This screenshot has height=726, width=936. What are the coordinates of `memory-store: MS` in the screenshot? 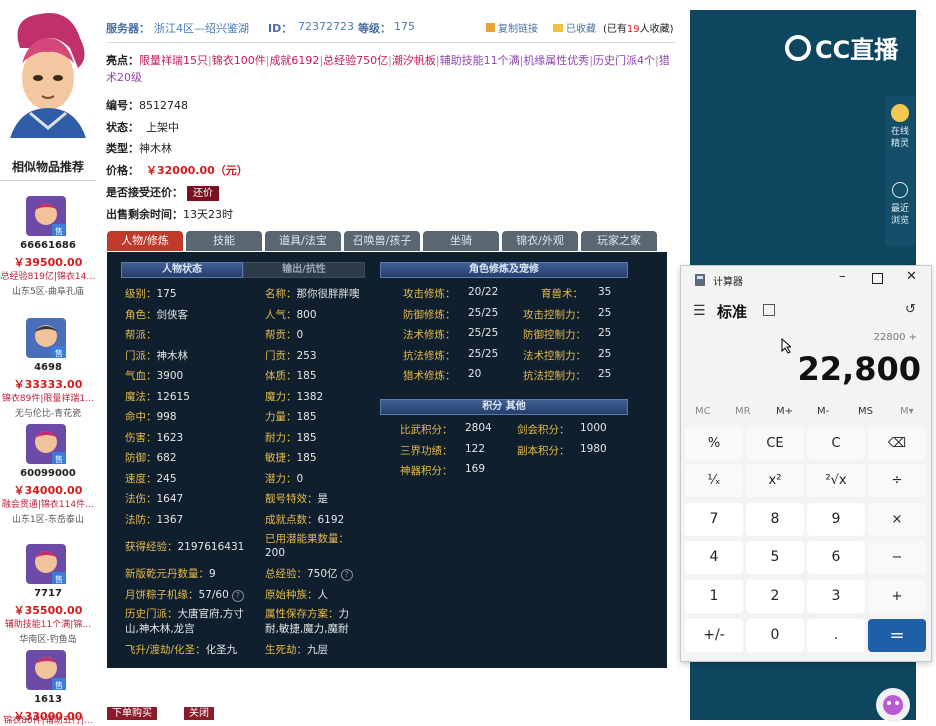 It's located at (865, 411).